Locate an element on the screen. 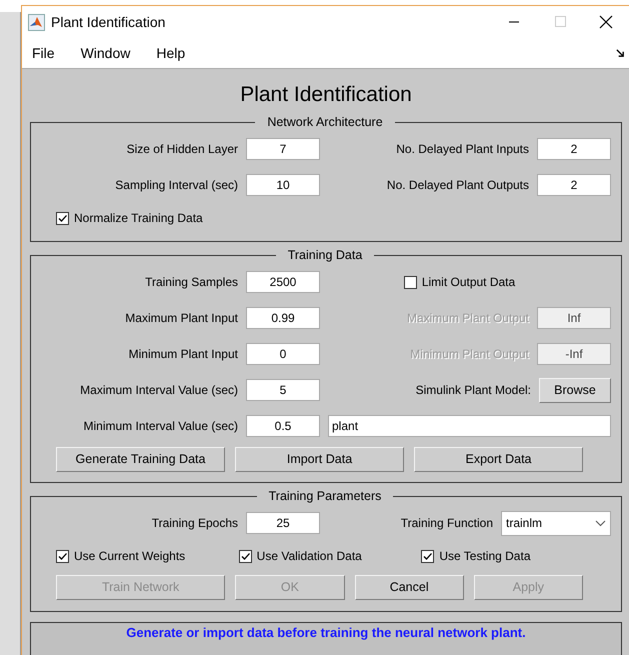  input-field: 0.99 is located at coordinates (283, 318).